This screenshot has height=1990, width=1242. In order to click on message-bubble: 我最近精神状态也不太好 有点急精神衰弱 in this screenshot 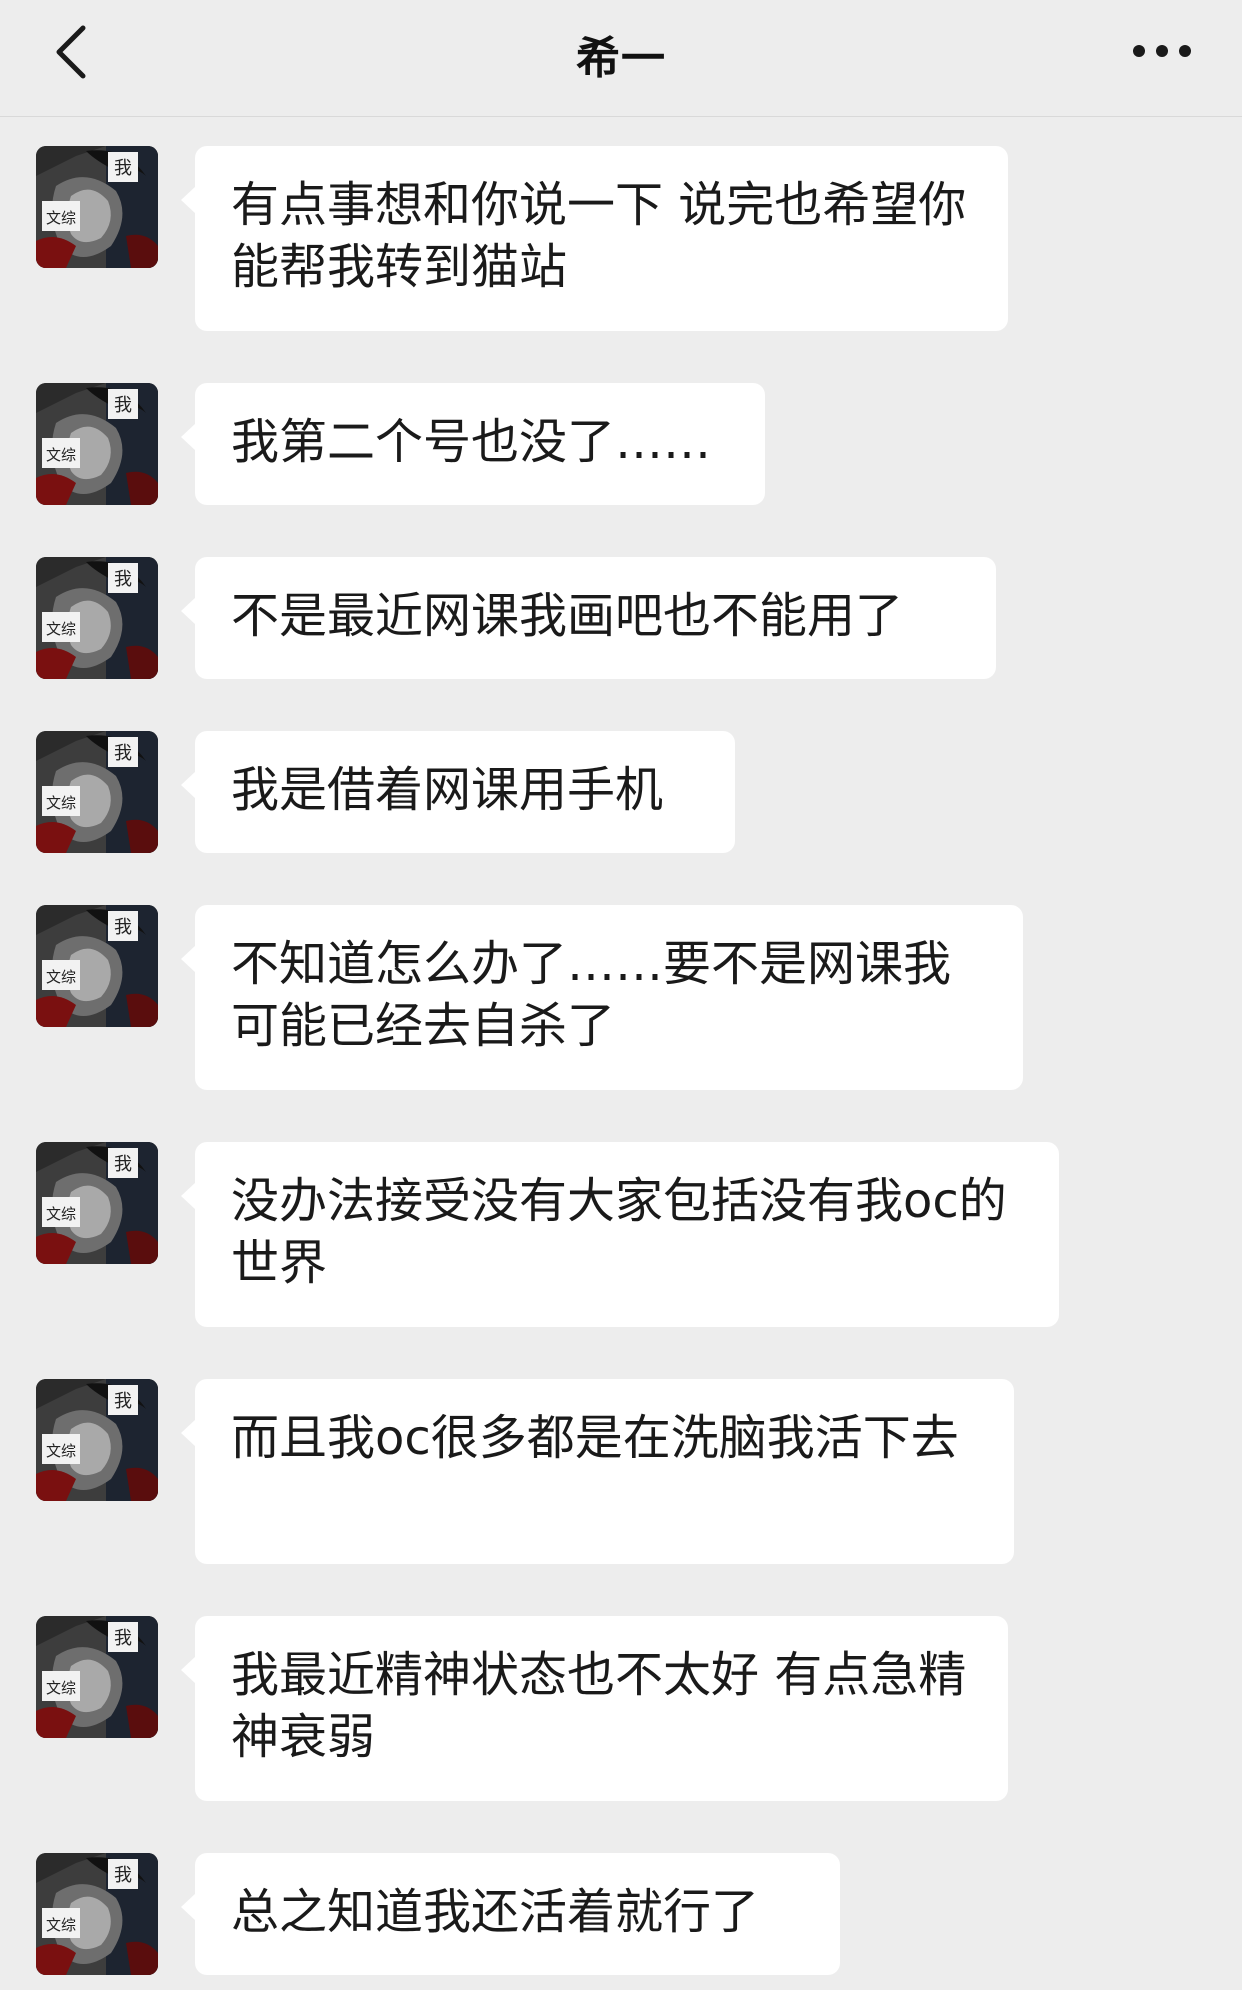, I will do `click(594, 1708)`.